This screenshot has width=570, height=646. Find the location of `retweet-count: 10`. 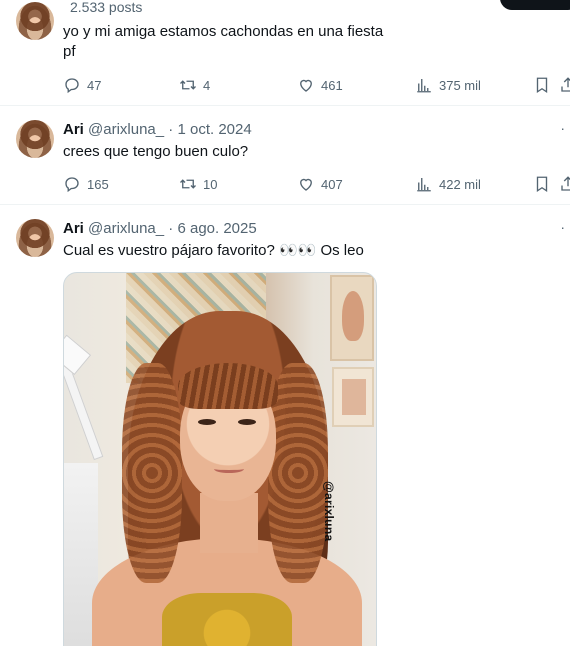

retweet-count: 10 is located at coordinates (210, 184).